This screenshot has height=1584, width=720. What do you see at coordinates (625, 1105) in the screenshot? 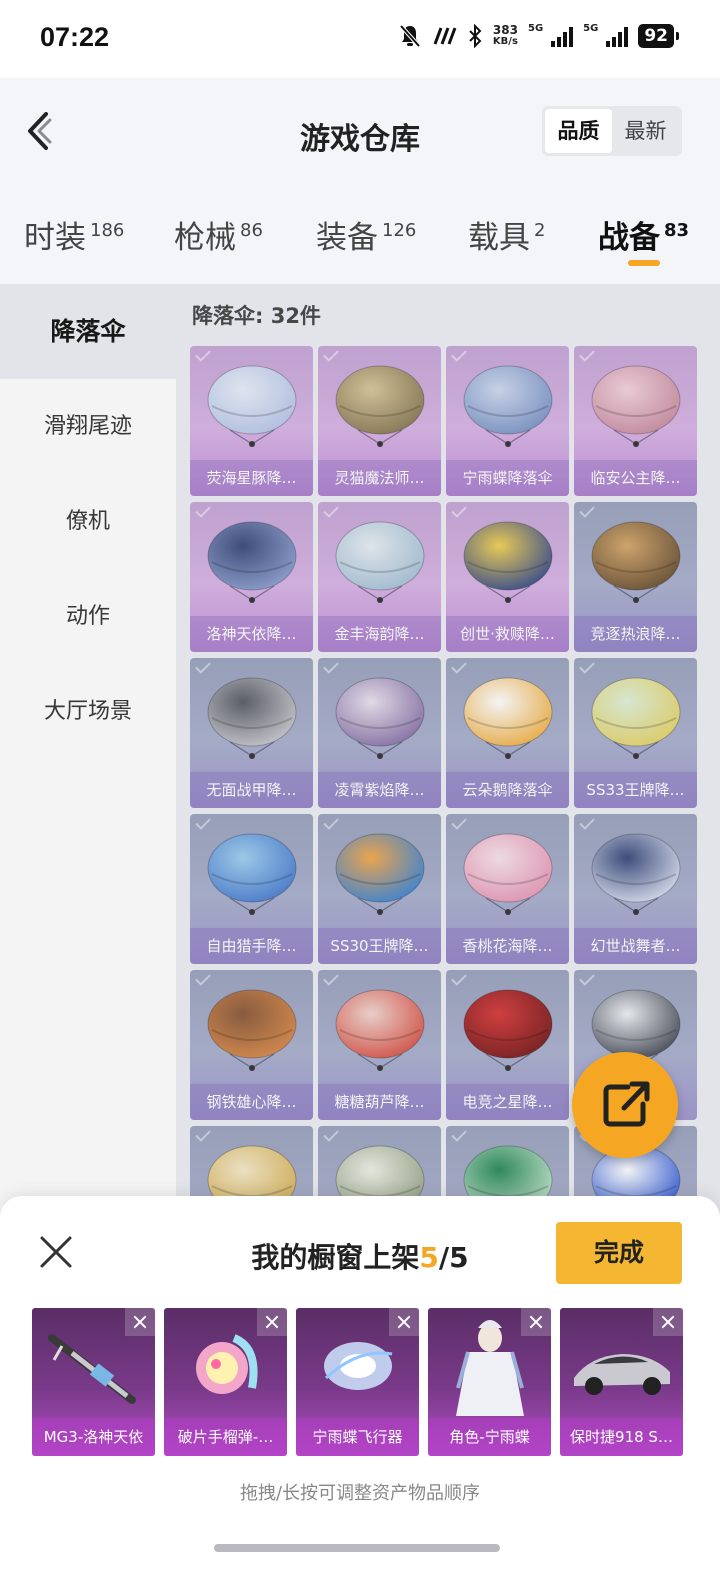
I see `share-button` at bounding box center [625, 1105].